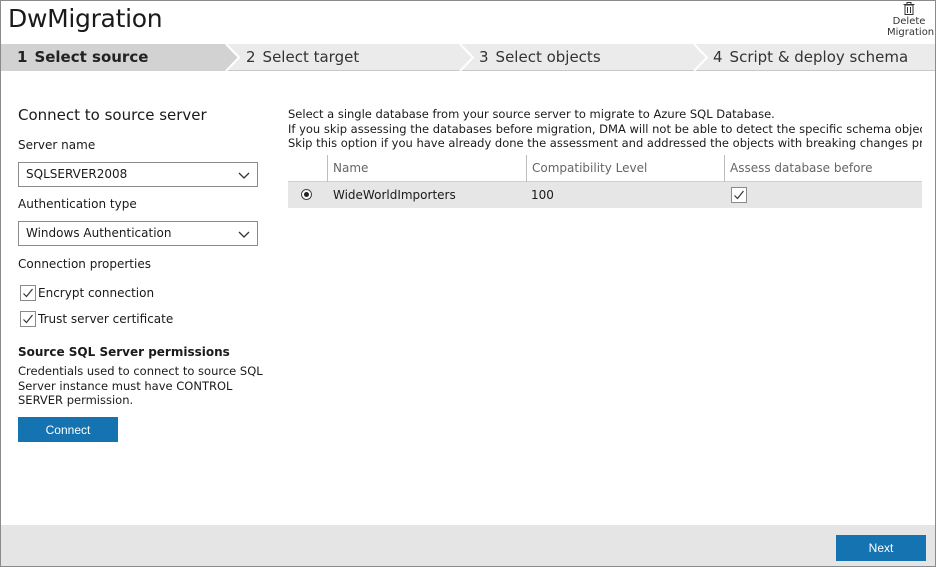 Image resolution: width=936 pixels, height=567 pixels. I want to click on trust-certificate-option: Trust server certificate, so click(96, 319).